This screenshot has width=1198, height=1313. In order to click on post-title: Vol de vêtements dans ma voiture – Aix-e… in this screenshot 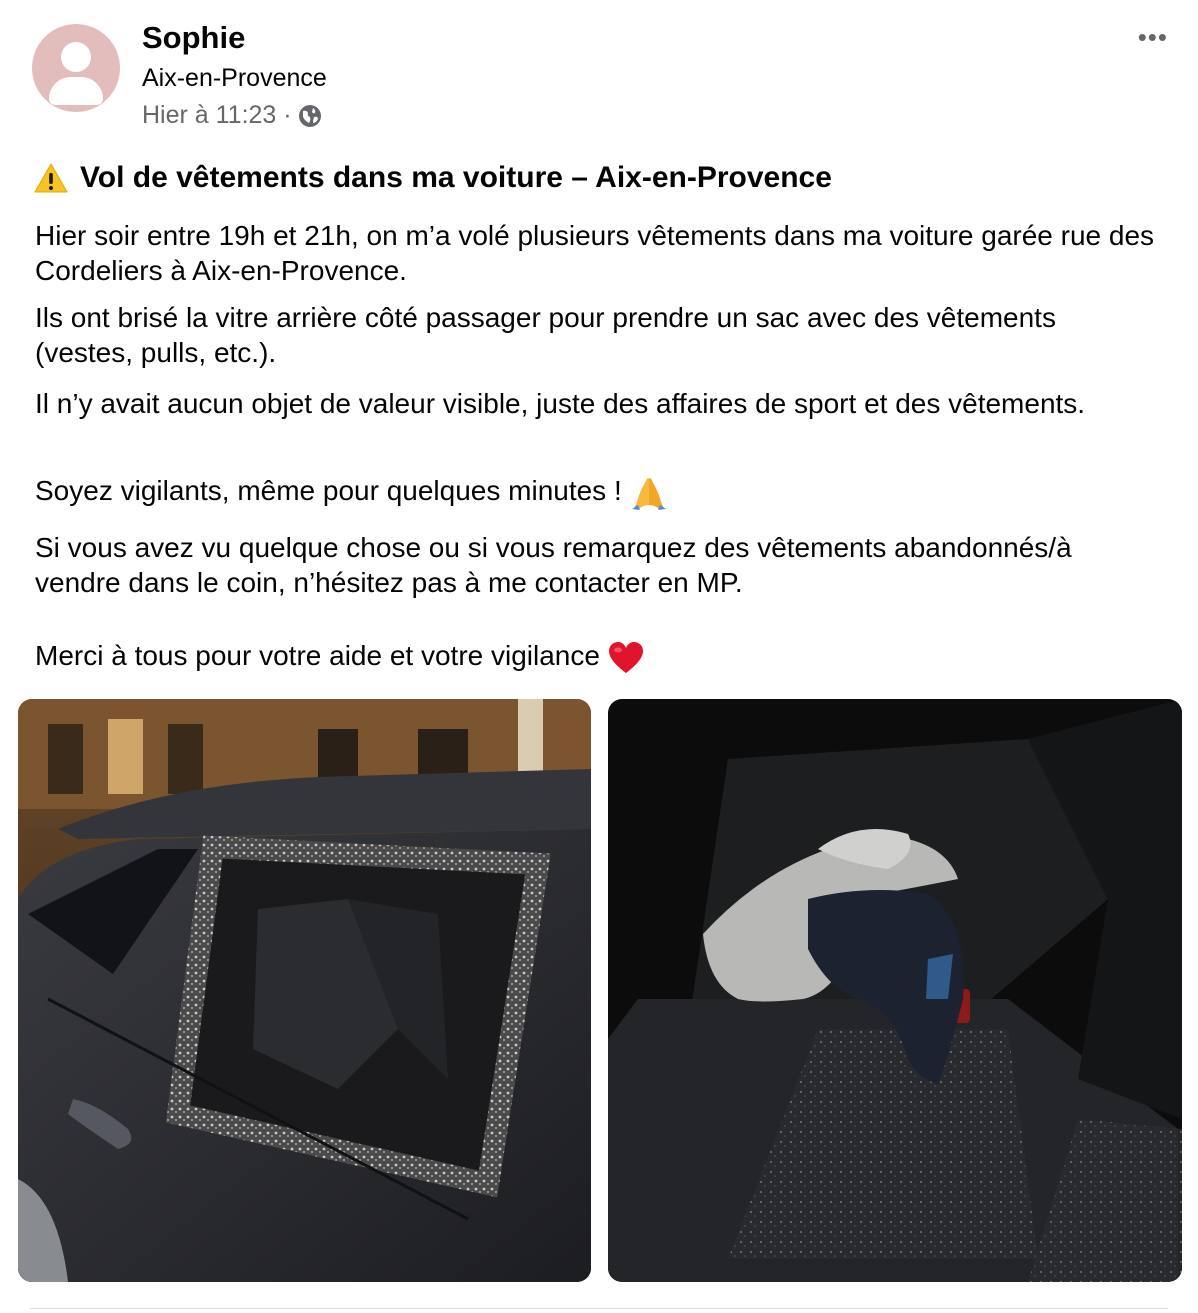, I will do `click(433, 178)`.